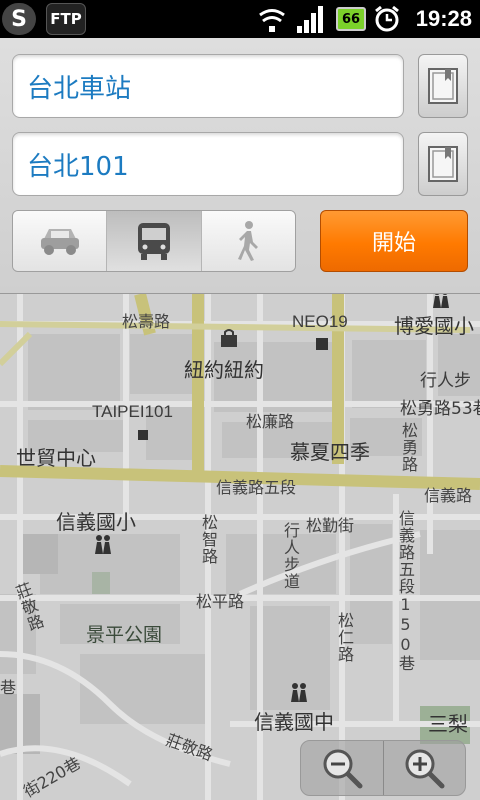 The width and height of the screenshot is (480, 800). What do you see at coordinates (330, 452) in the screenshot?
I see `map-label: 慕夏四季` at bounding box center [330, 452].